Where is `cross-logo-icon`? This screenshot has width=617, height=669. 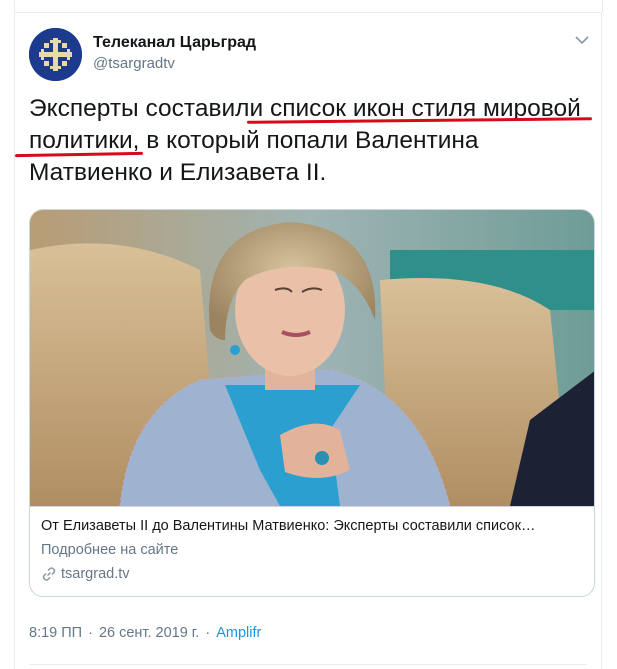
cross-logo-icon is located at coordinates (55, 54).